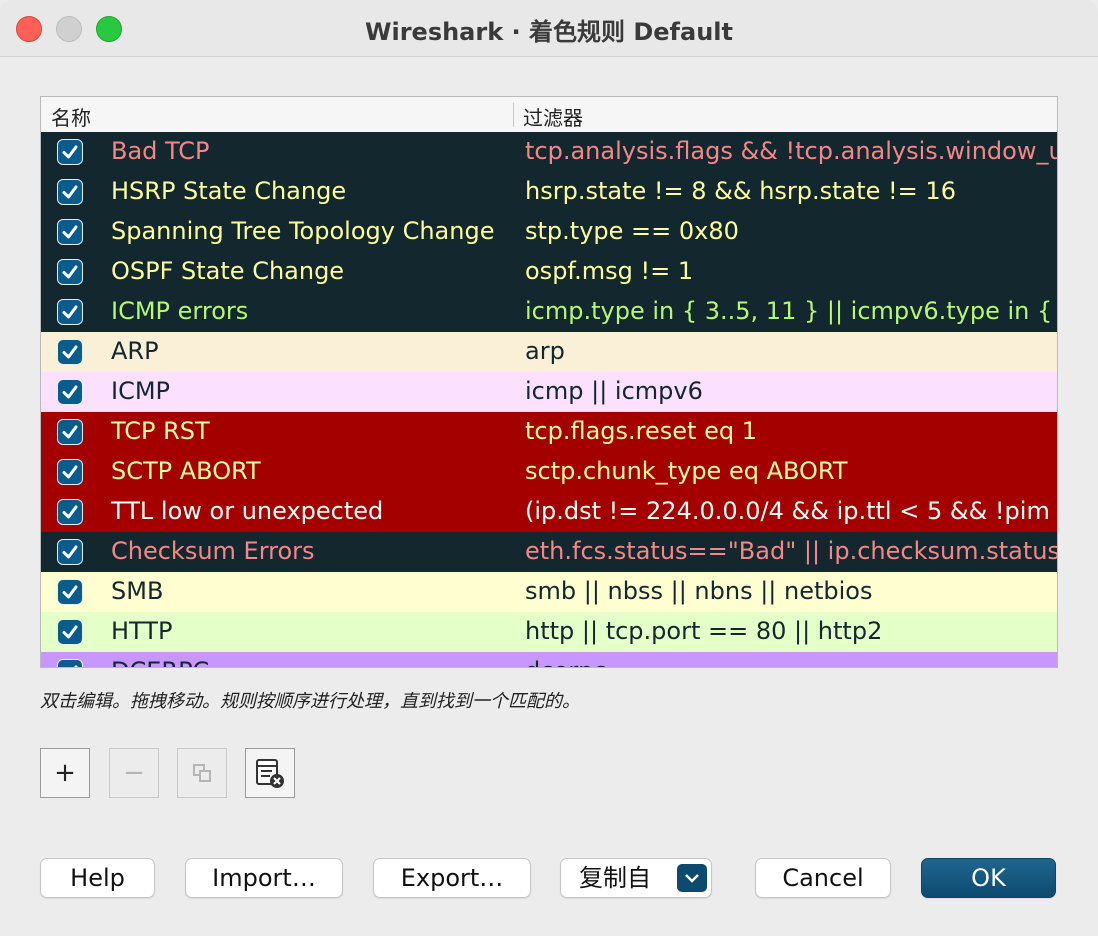 Image resolution: width=1098 pixels, height=936 pixels. Describe the element at coordinates (303, 231) in the screenshot. I see `rule-name: Spanning Tree Topology Change` at that location.